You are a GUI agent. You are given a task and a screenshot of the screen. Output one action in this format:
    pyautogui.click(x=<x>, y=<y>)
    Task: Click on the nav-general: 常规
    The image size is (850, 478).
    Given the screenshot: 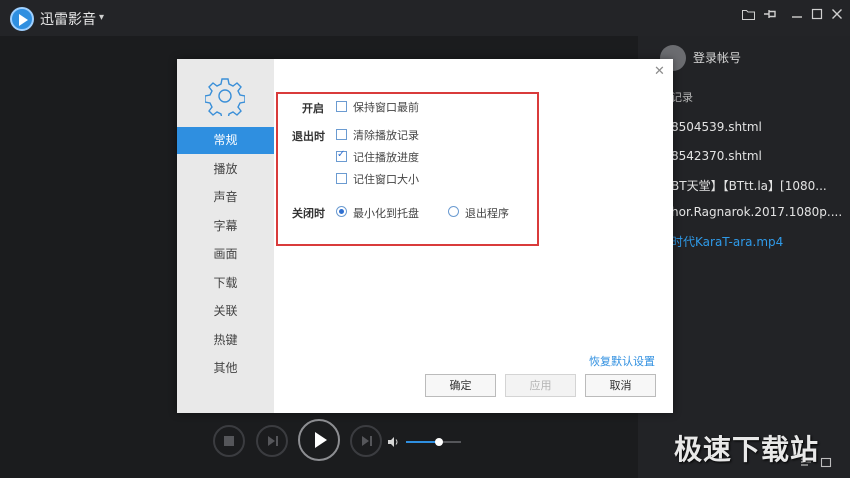 What is the action you would take?
    pyautogui.click(x=225, y=140)
    